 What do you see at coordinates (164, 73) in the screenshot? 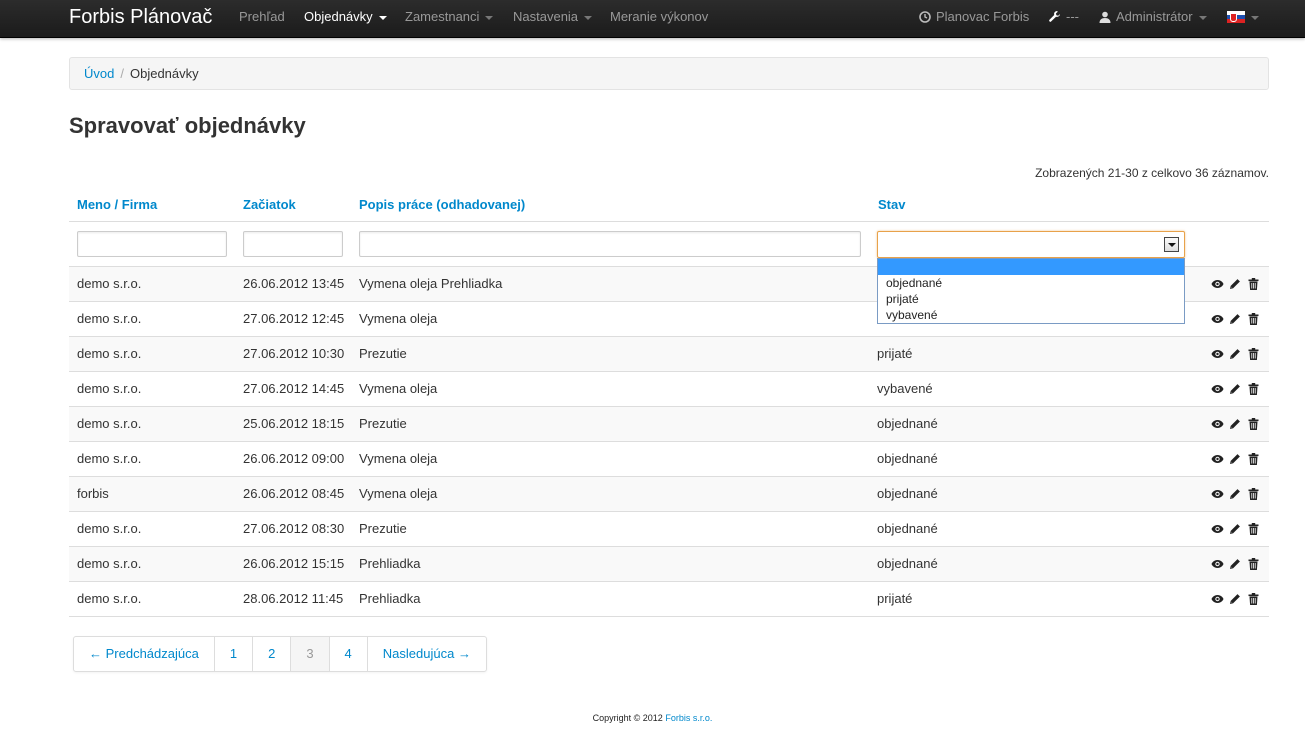
I see `breadcrumb-current: Objednávky` at bounding box center [164, 73].